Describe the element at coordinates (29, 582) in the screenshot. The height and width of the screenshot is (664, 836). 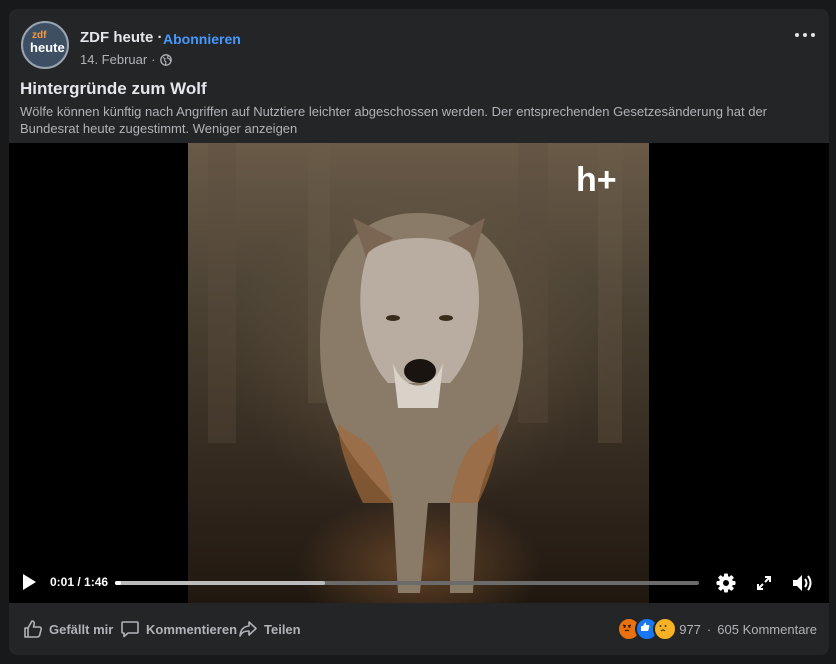
I see `play-icon` at that location.